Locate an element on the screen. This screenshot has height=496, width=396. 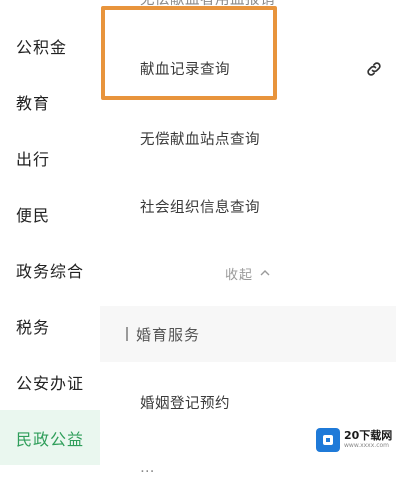
list-item-donation-sites: 无偿献血站点查询 is located at coordinates (248, 138).